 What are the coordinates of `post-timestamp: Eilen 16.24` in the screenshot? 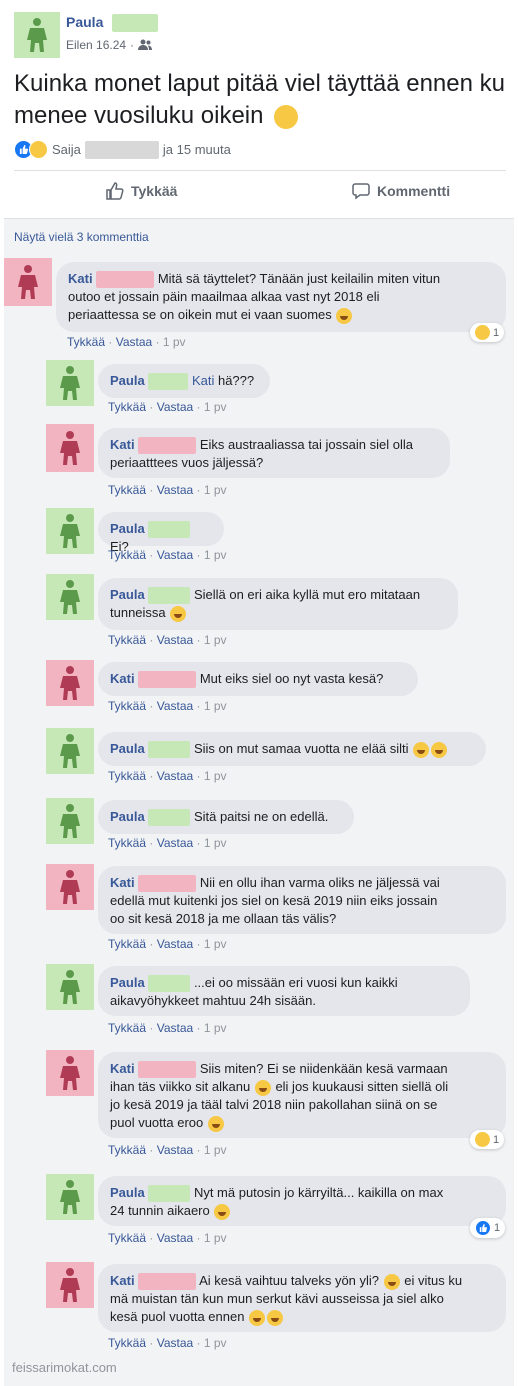 It's located at (96, 45).